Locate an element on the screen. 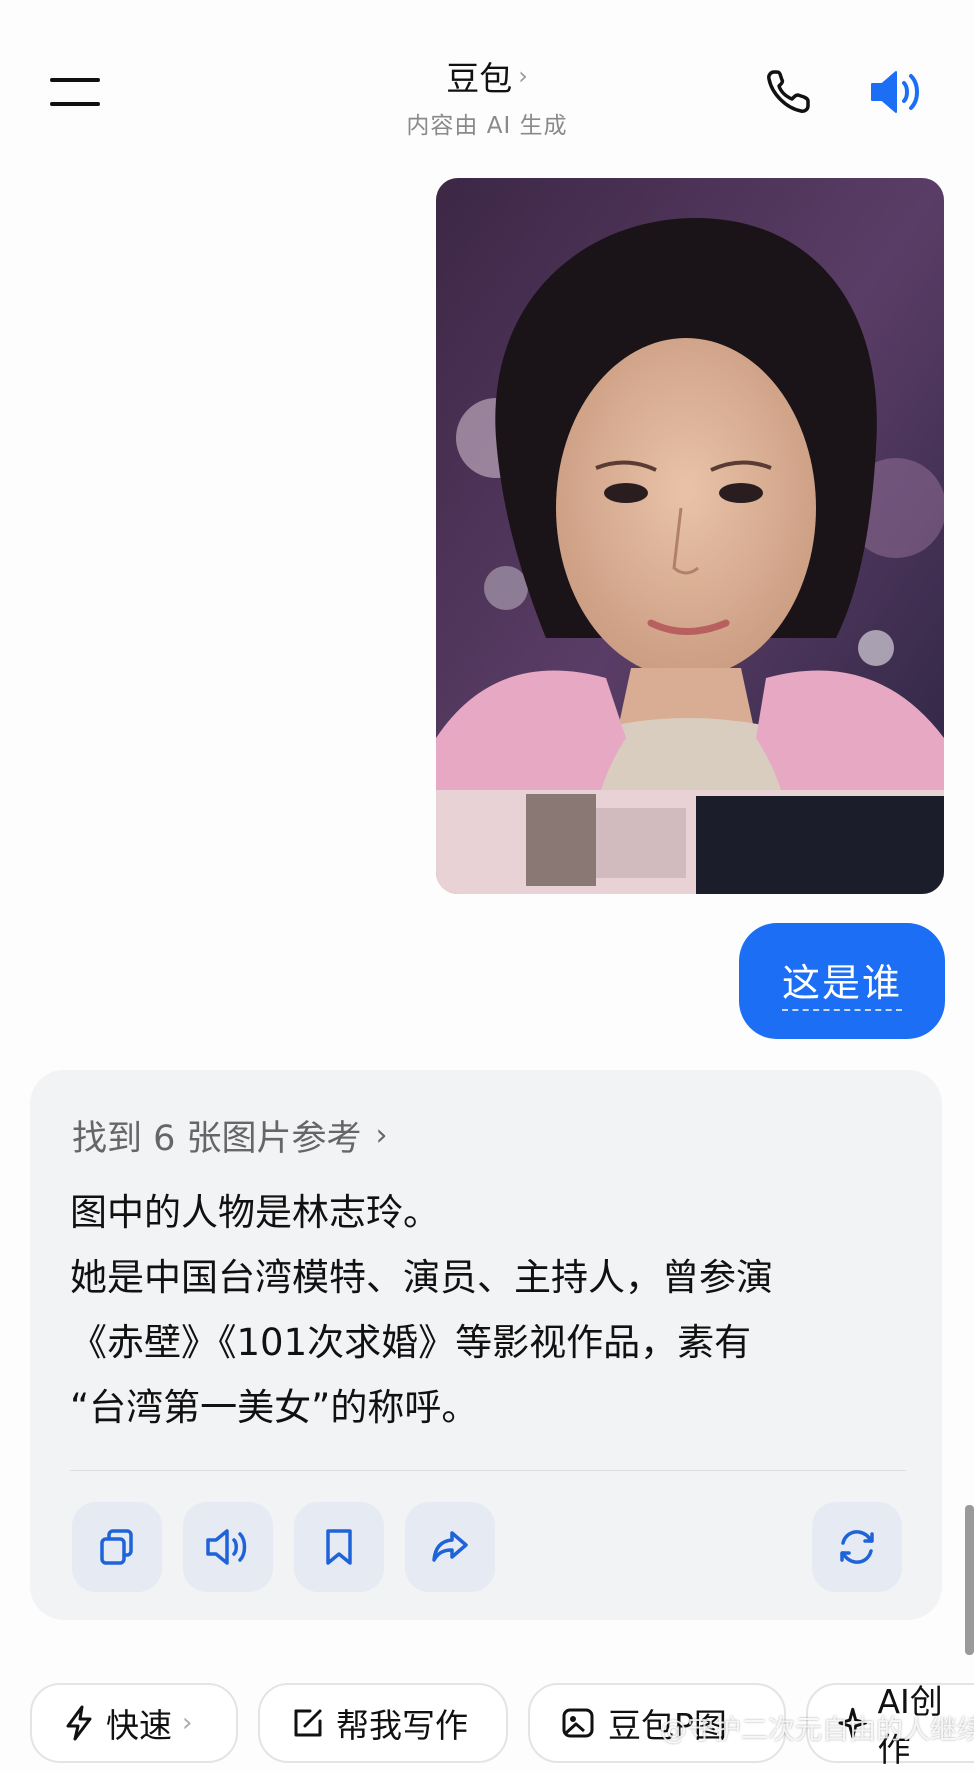  scrollbar is located at coordinates (969, 1580).